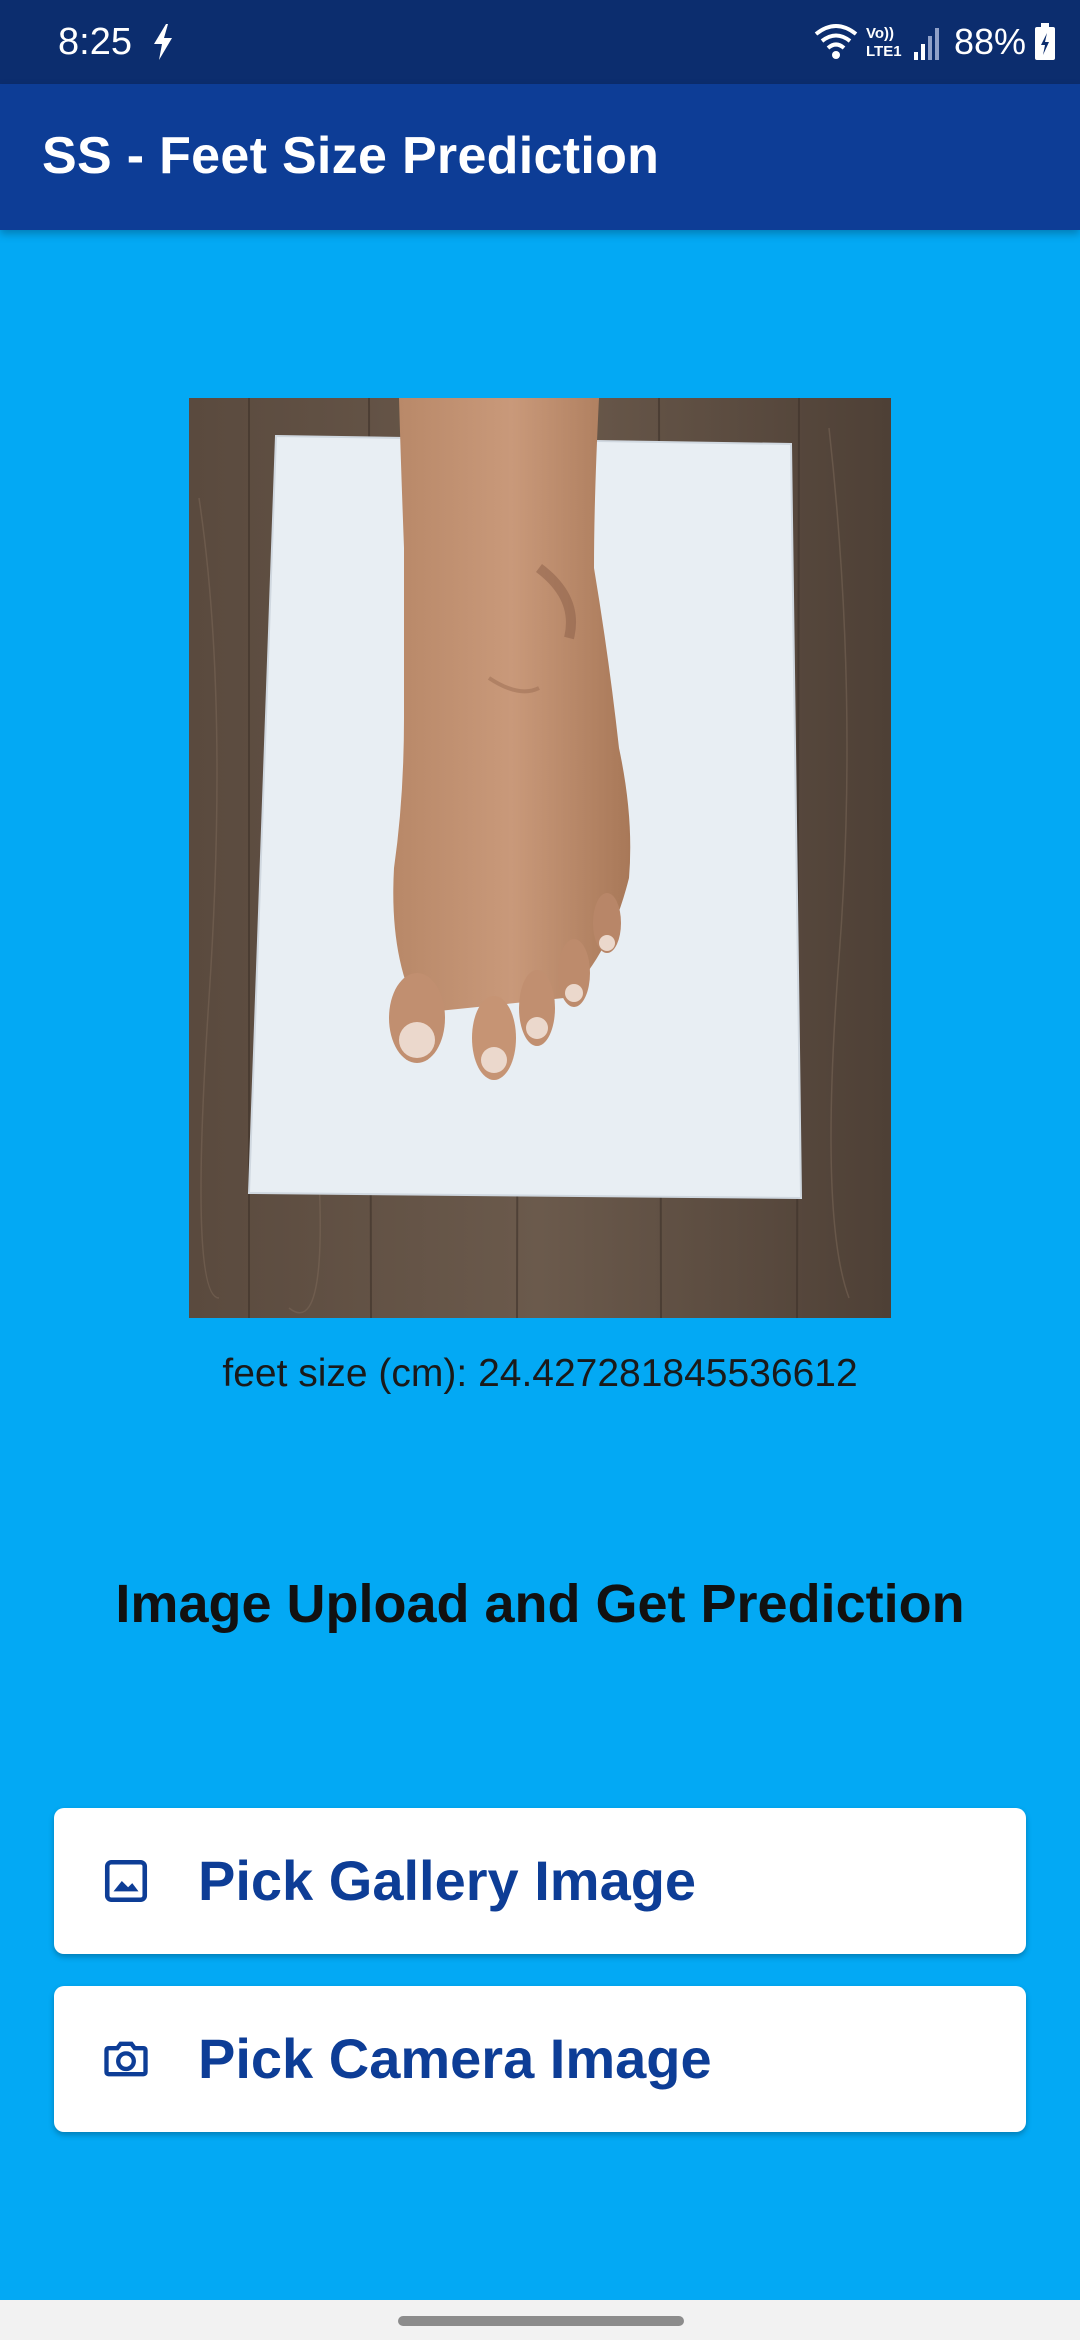  What do you see at coordinates (540, 1604) in the screenshot?
I see `section-title: Image Upload and Get Prediction` at bounding box center [540, 1604].